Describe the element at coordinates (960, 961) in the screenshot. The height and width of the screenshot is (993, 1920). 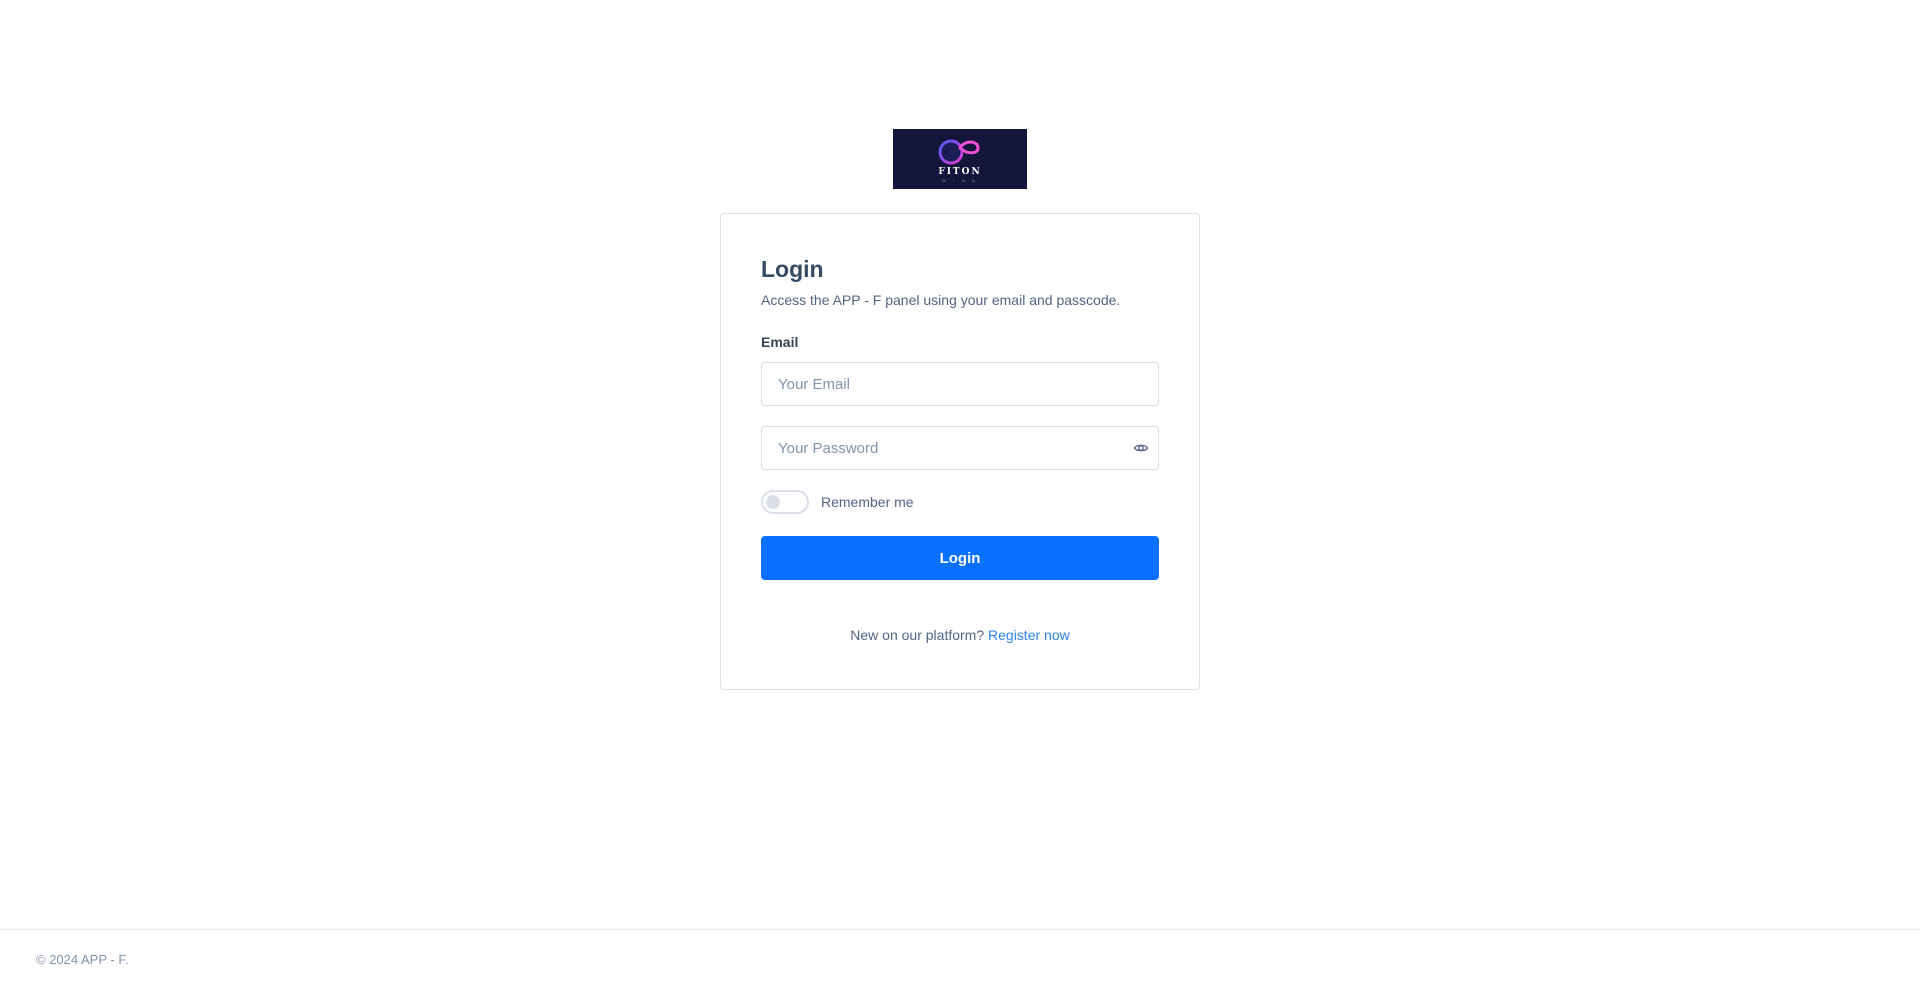
I see `page-footer: © 2024 APP - F.` at that location.